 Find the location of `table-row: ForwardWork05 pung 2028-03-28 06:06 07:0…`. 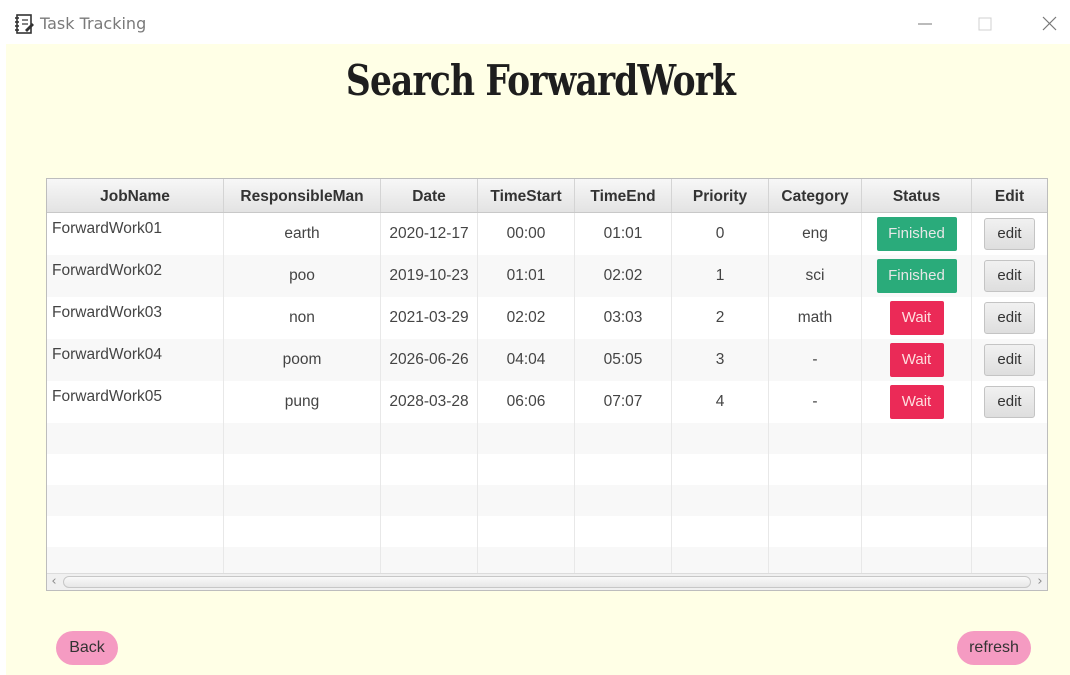

table-row: ForwardWork05 pung 2028-03-28 06:06 07:0… is located at coordinates (547, 402).